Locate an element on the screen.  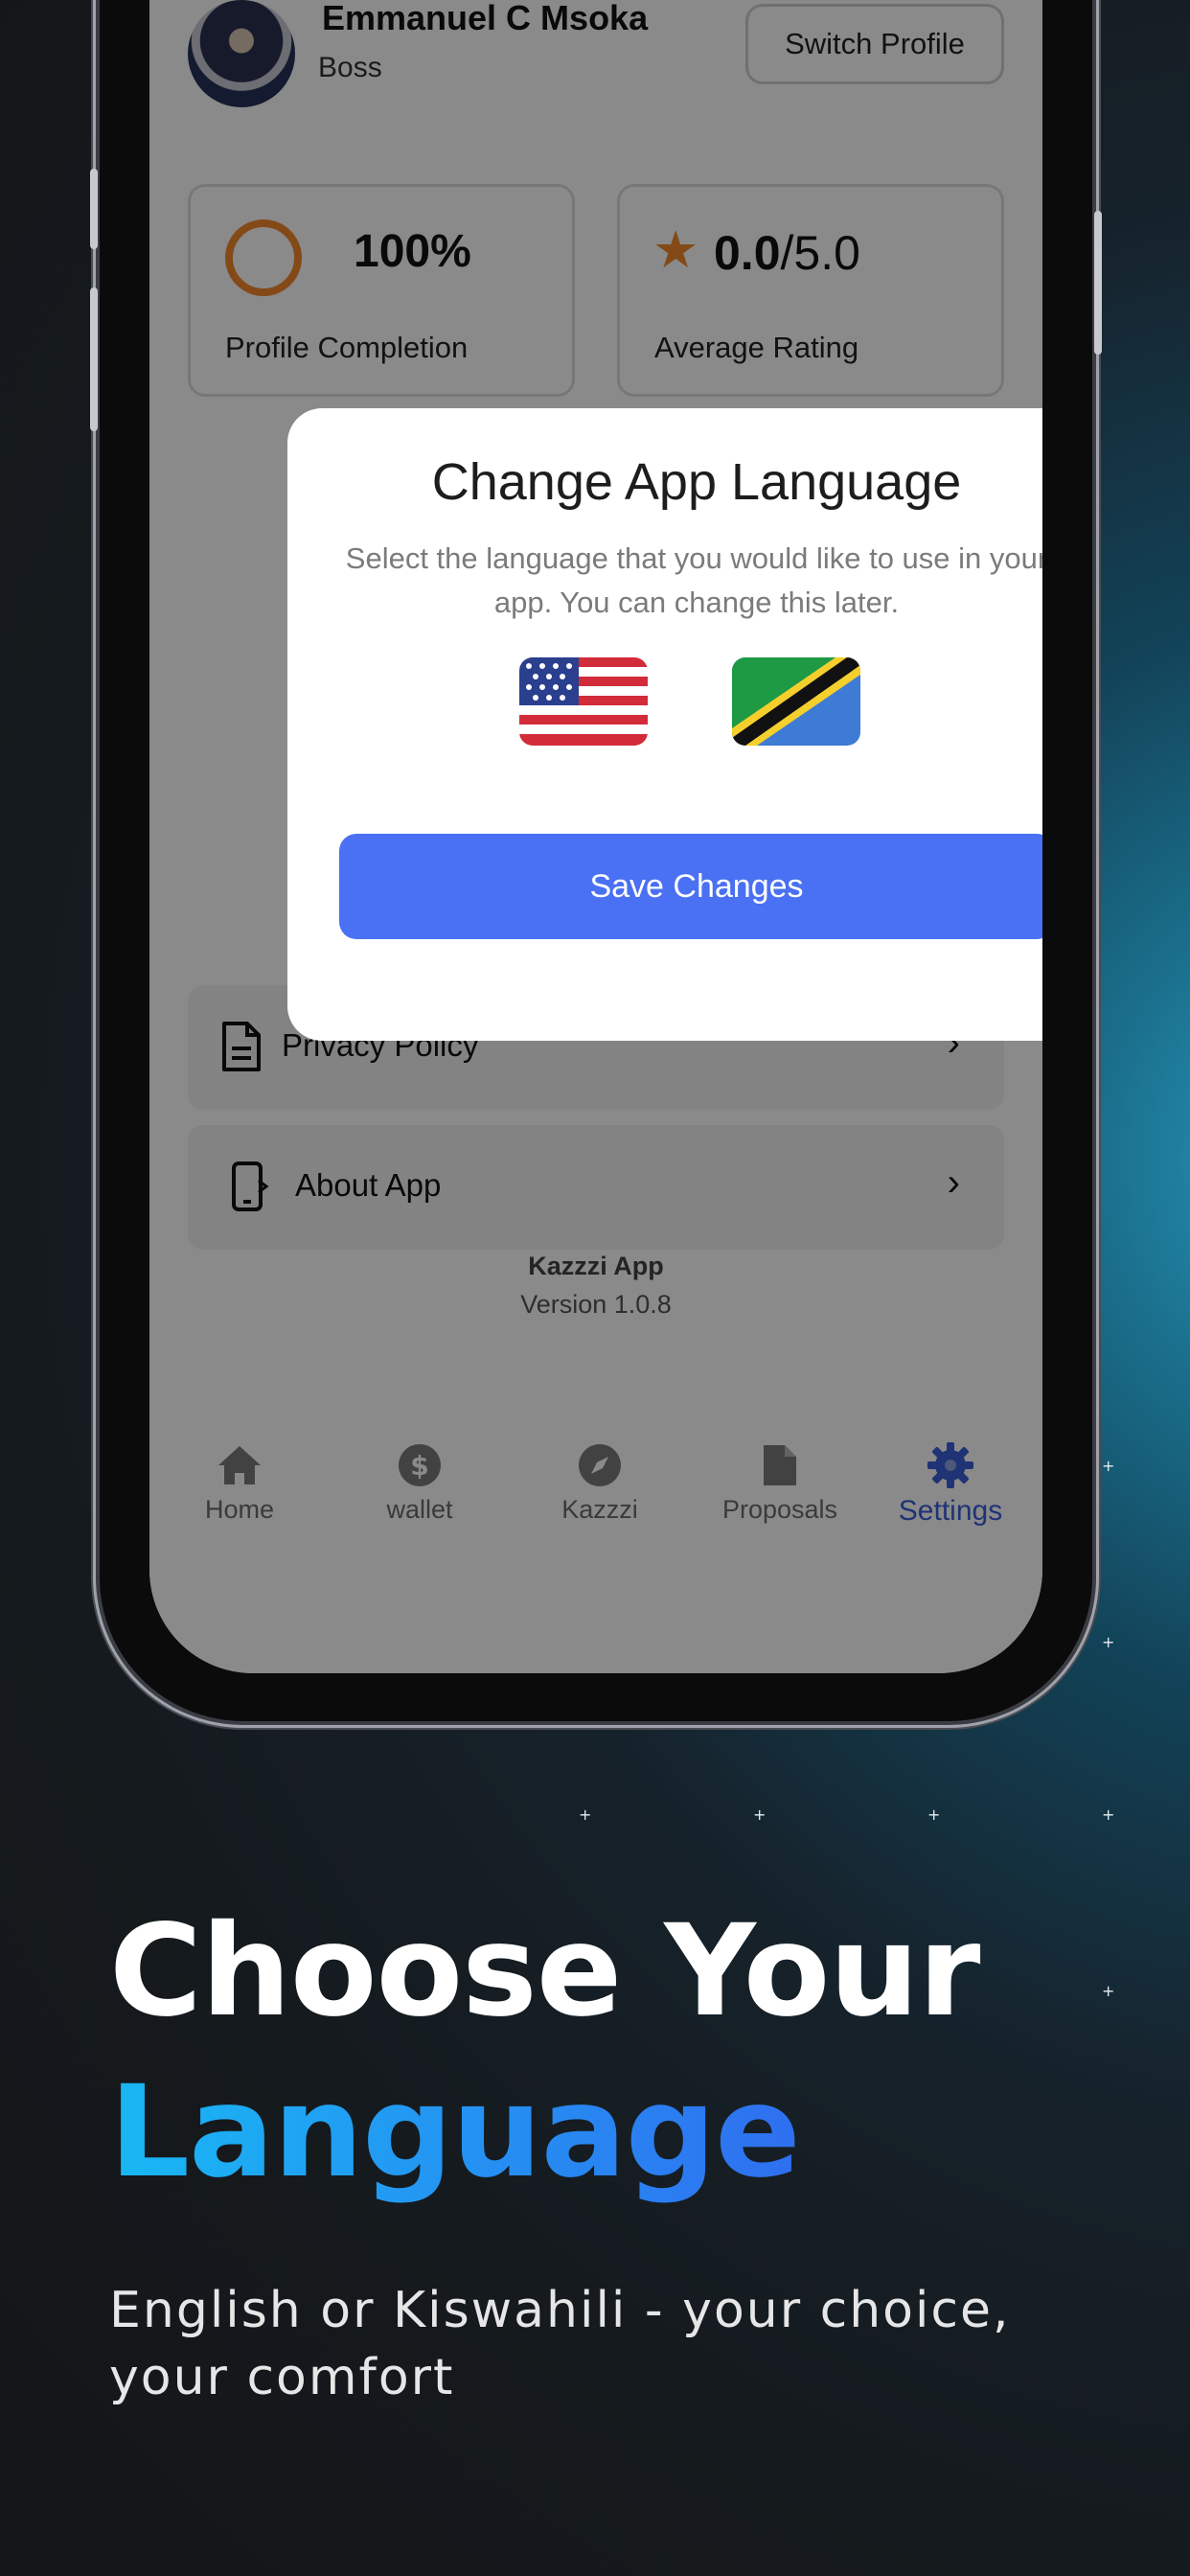
headline-line-2: Language is located at coordinates (455, 2132).